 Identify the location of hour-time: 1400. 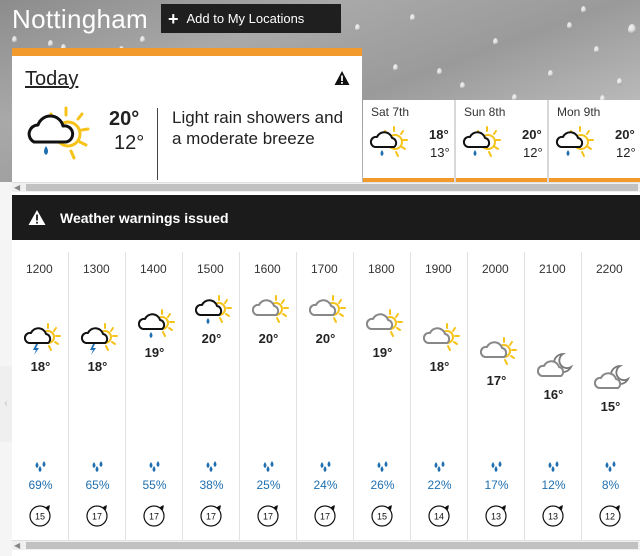
(153, 269).